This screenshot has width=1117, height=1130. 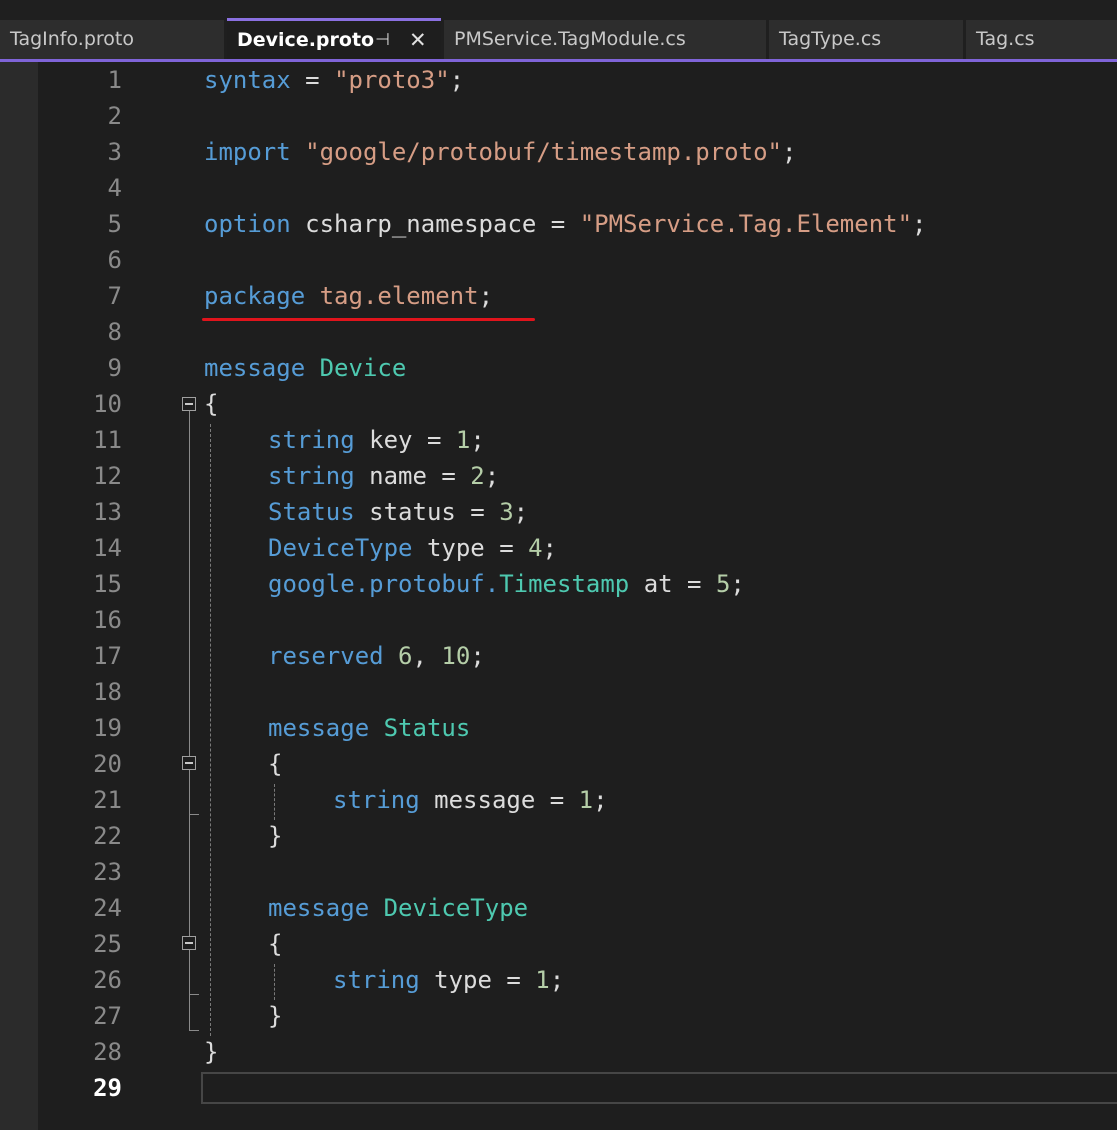 What do you see at coordinates (247, 80) in the screenshot?
I see `keyword: syntax` at bounding box center [247, 80].